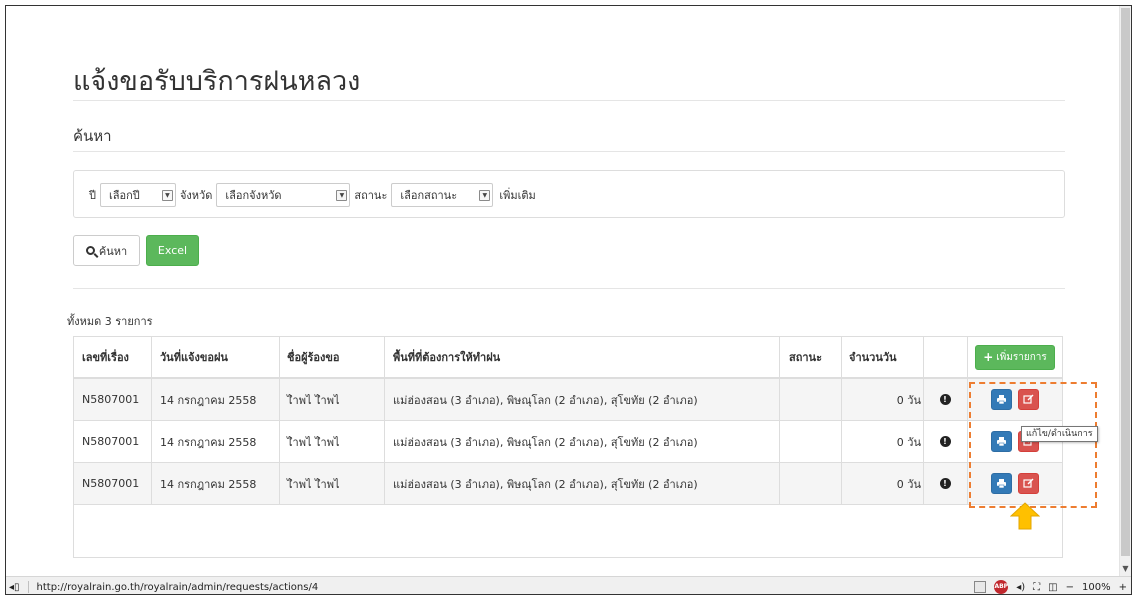 The image size is (1137, 600). What do you see at coordinates (1096, 587) in the screenshot?
I see `zoom-level: 100%` at bounding box center [1096, 587].